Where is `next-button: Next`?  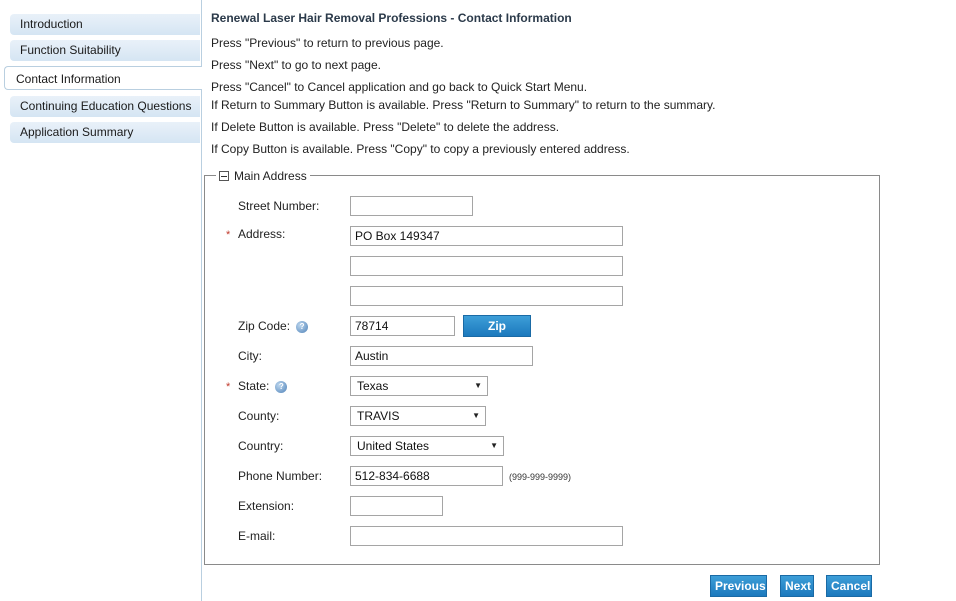 next-button: Next is located at coordinates (797, 586).